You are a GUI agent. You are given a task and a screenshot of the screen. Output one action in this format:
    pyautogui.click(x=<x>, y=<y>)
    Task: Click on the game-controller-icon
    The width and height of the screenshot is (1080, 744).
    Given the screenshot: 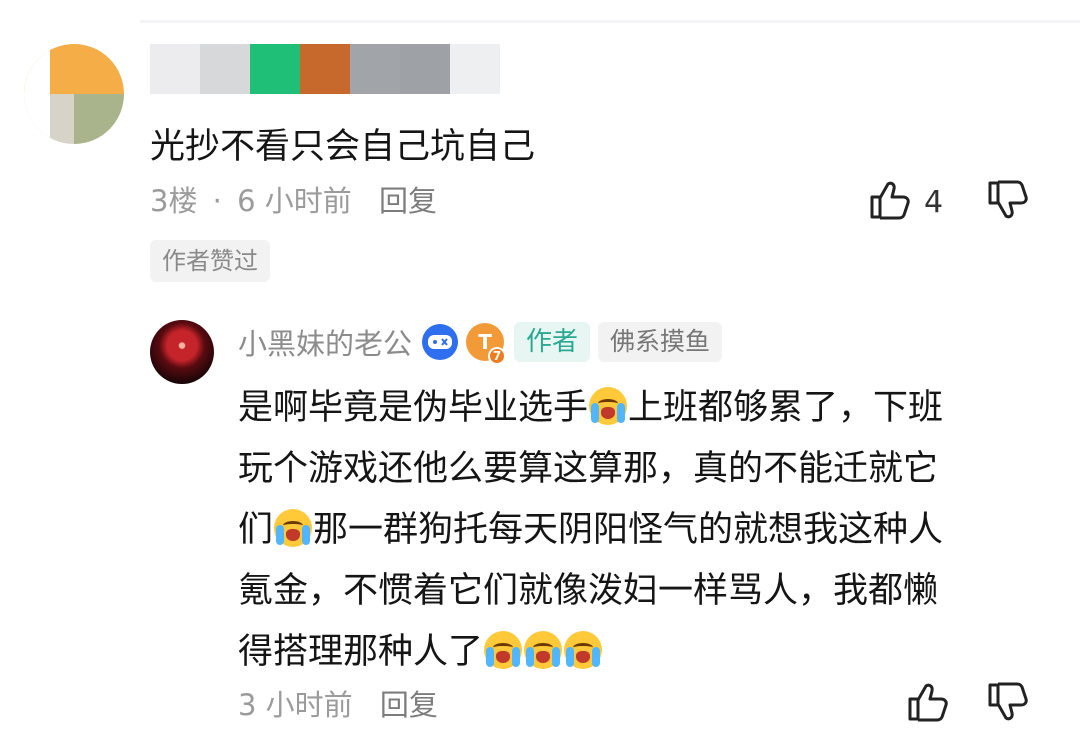 What is the action you would take?
    pyautogui.click(x=440, y=342)
    